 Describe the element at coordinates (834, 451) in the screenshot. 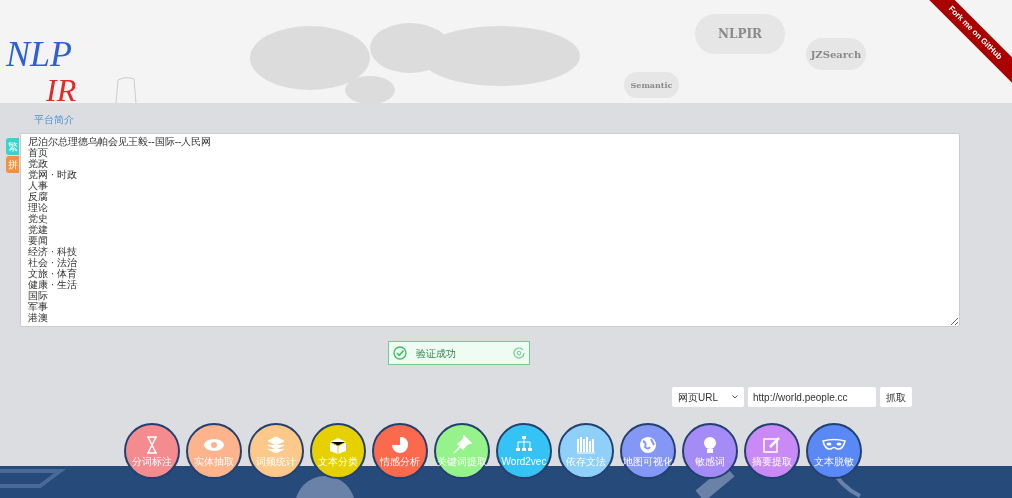

I see `tool-button: 文本脱敏` at that location.